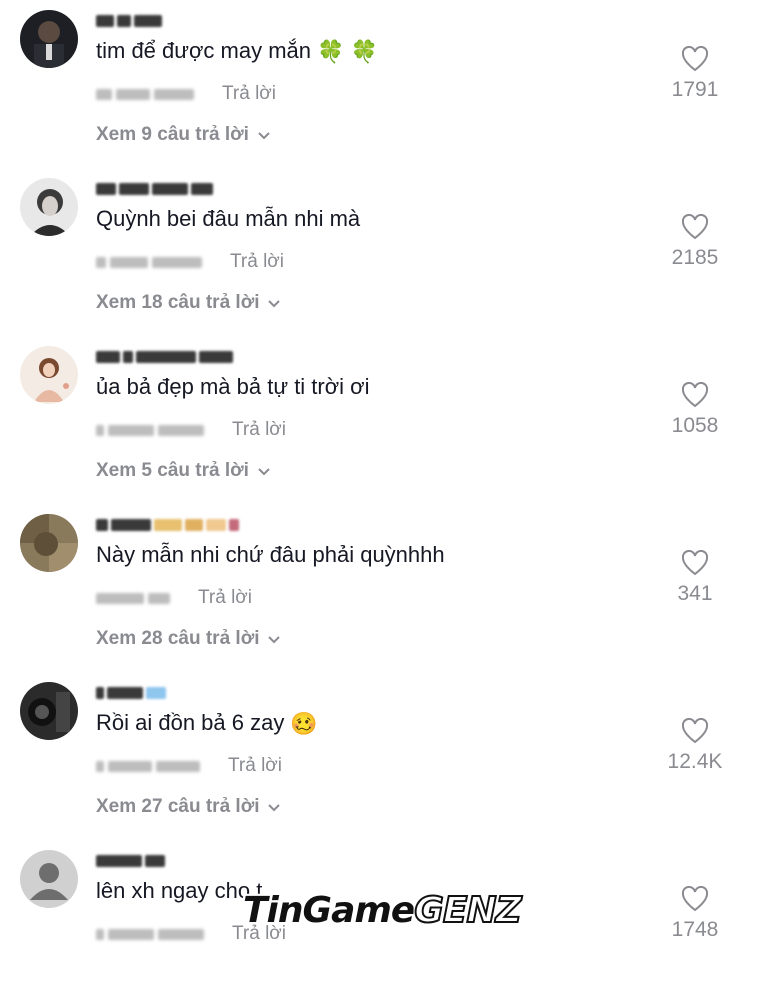 This screenshot has width=759, height=1008. What do you see at coordinates (695, 914) in the screenshot?
I see `like-column: 1748` at bounding box center [695, 914].